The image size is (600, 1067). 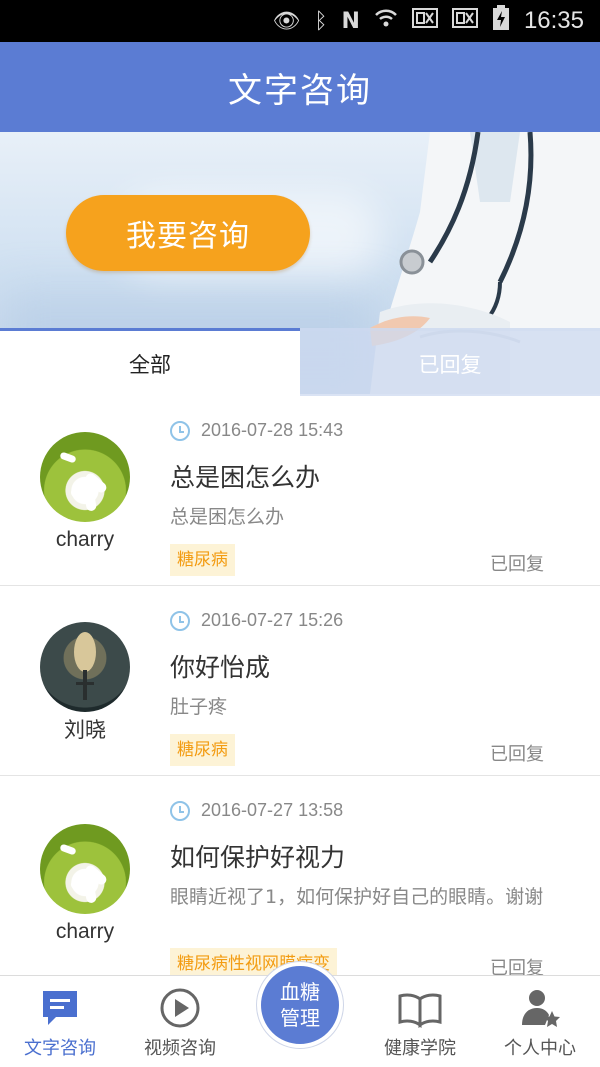 I want to click on nav-health-academy: 健康学院, so click(x=420, y=1021).